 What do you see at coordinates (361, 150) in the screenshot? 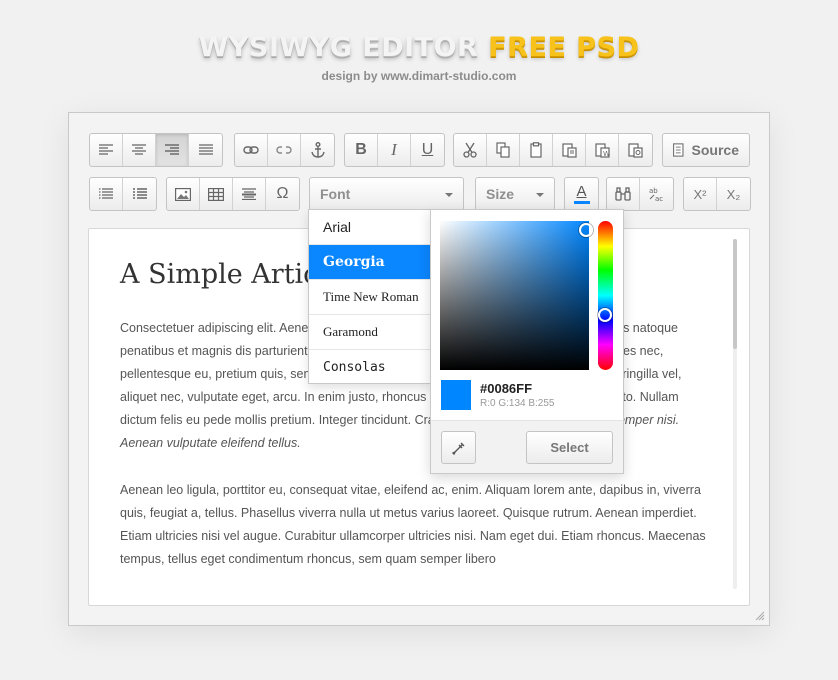
I see `bold-button: B` at bounding box center [361, 150].